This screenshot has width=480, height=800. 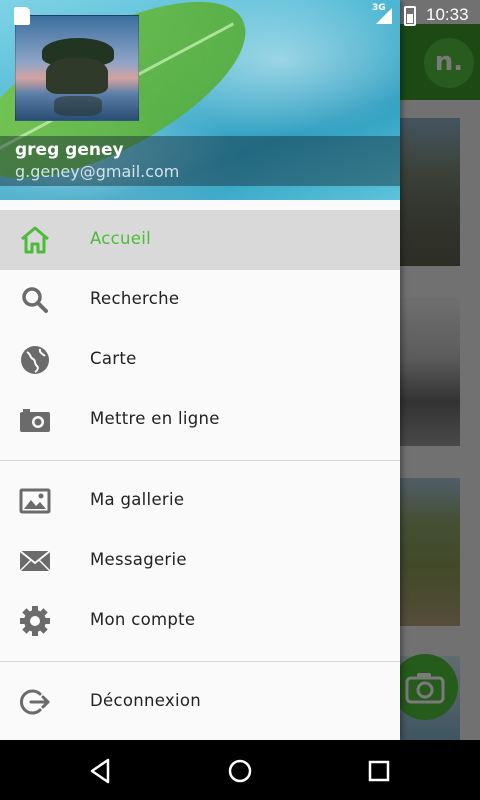 I want to click on back-icon, so click(x=101, y=771).